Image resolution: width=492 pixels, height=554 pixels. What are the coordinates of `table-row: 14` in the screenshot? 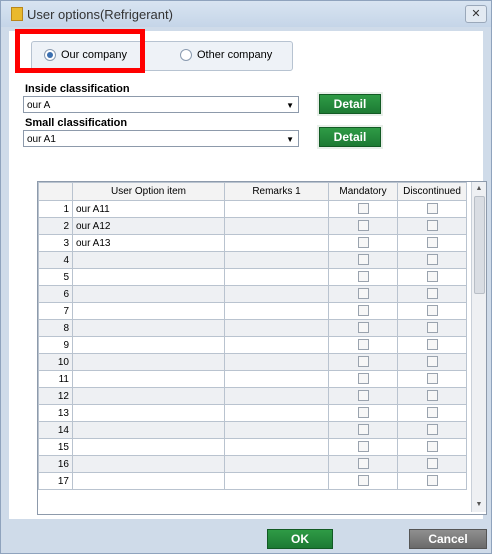 It's located at (252, 430).